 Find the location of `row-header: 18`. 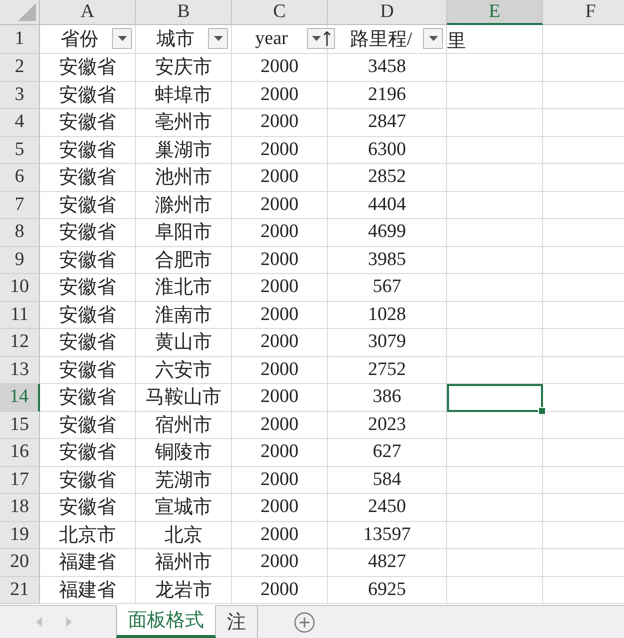

row-header: 18 is located at coordinates (20, 508).